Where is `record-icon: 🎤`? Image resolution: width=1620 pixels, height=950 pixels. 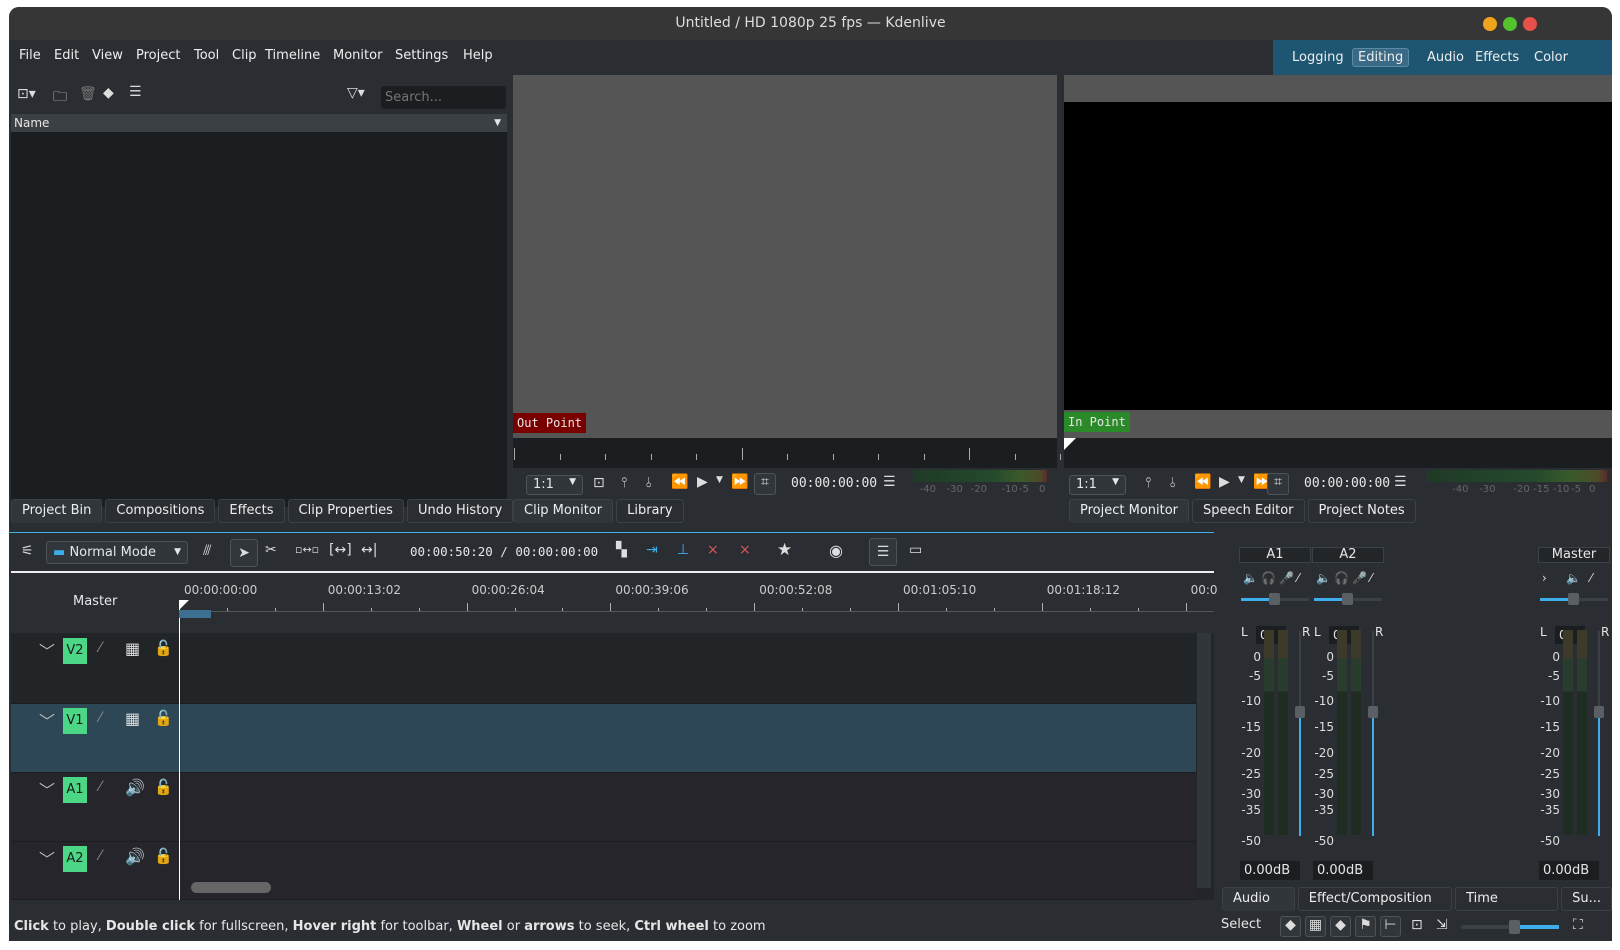 record-icon: 🎤 is located at coordinates (1359, 578).